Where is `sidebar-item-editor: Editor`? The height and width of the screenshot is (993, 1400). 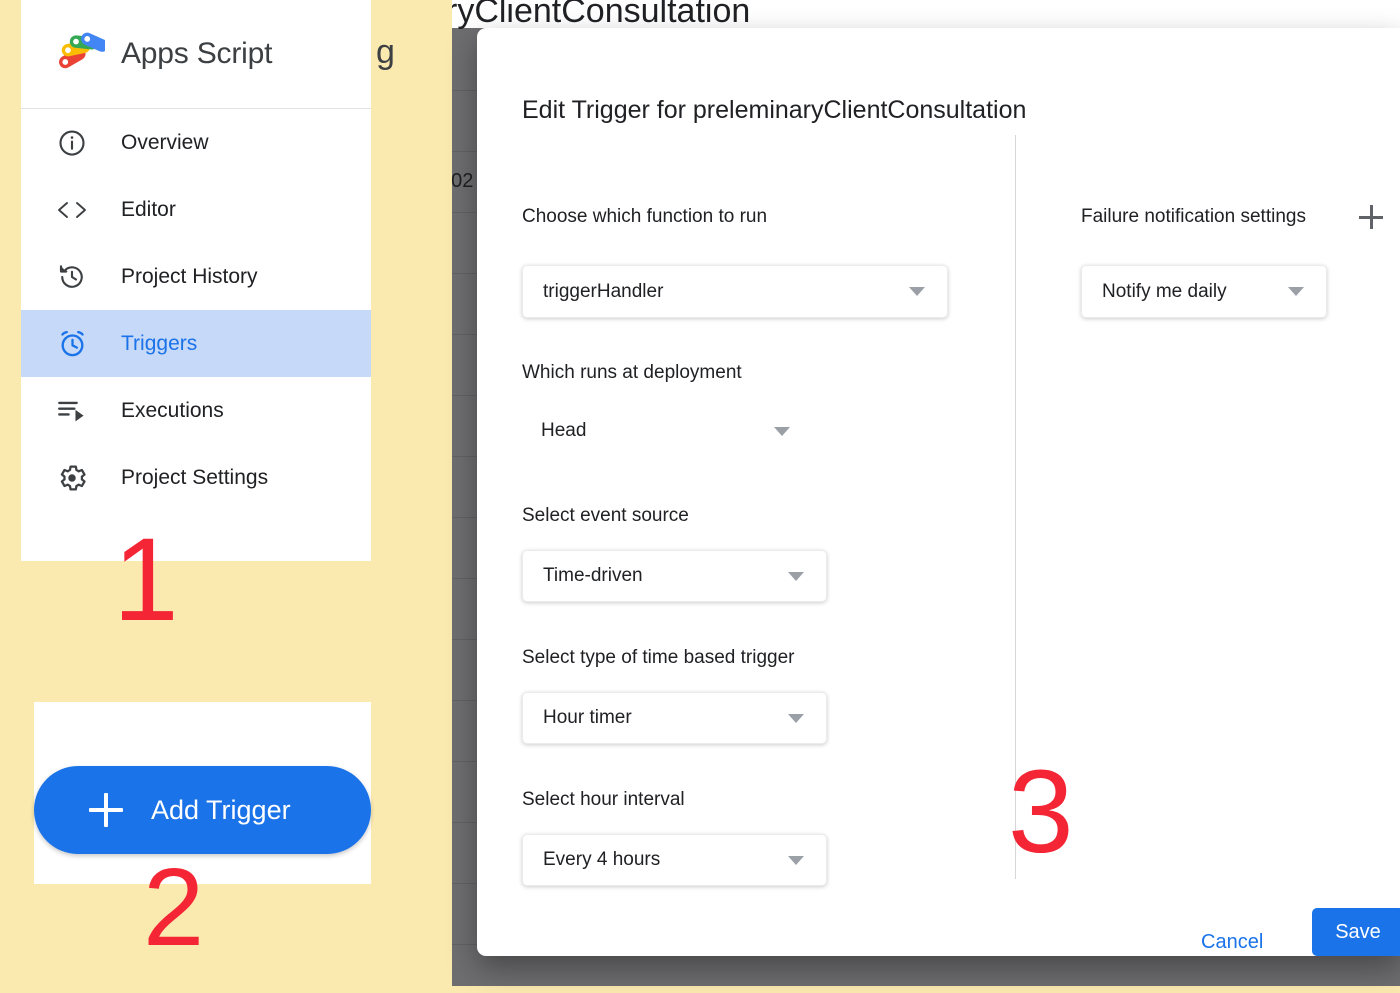 sidebar-item-editor: Editor is located at coordinates (196, 209).